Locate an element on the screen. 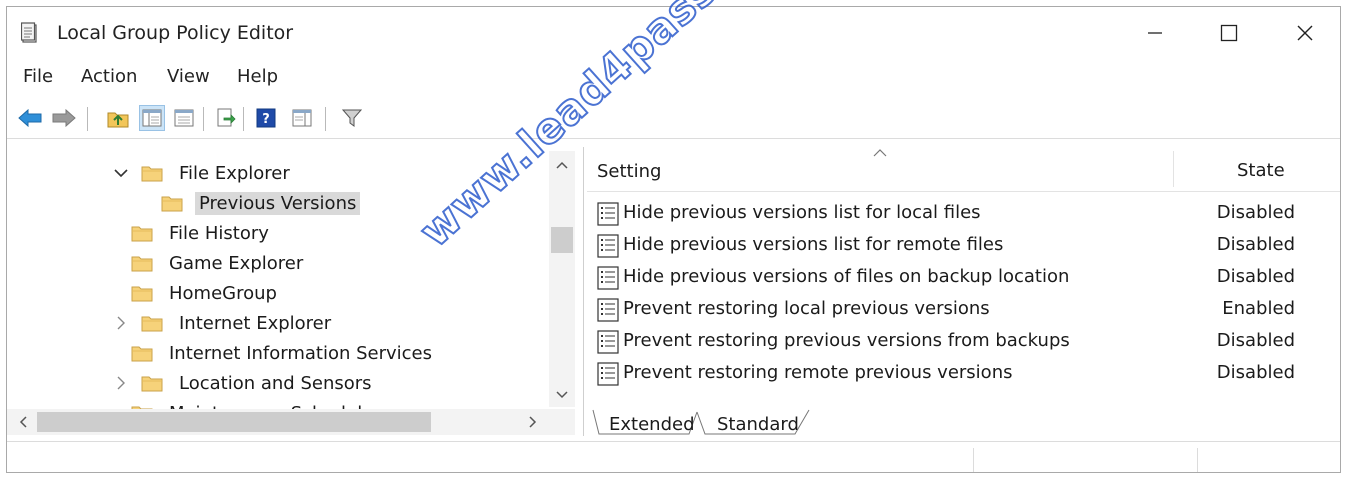 The image size is (1347, 479). tree-item-label: Previous Versions is located at coordinates (278, 203).